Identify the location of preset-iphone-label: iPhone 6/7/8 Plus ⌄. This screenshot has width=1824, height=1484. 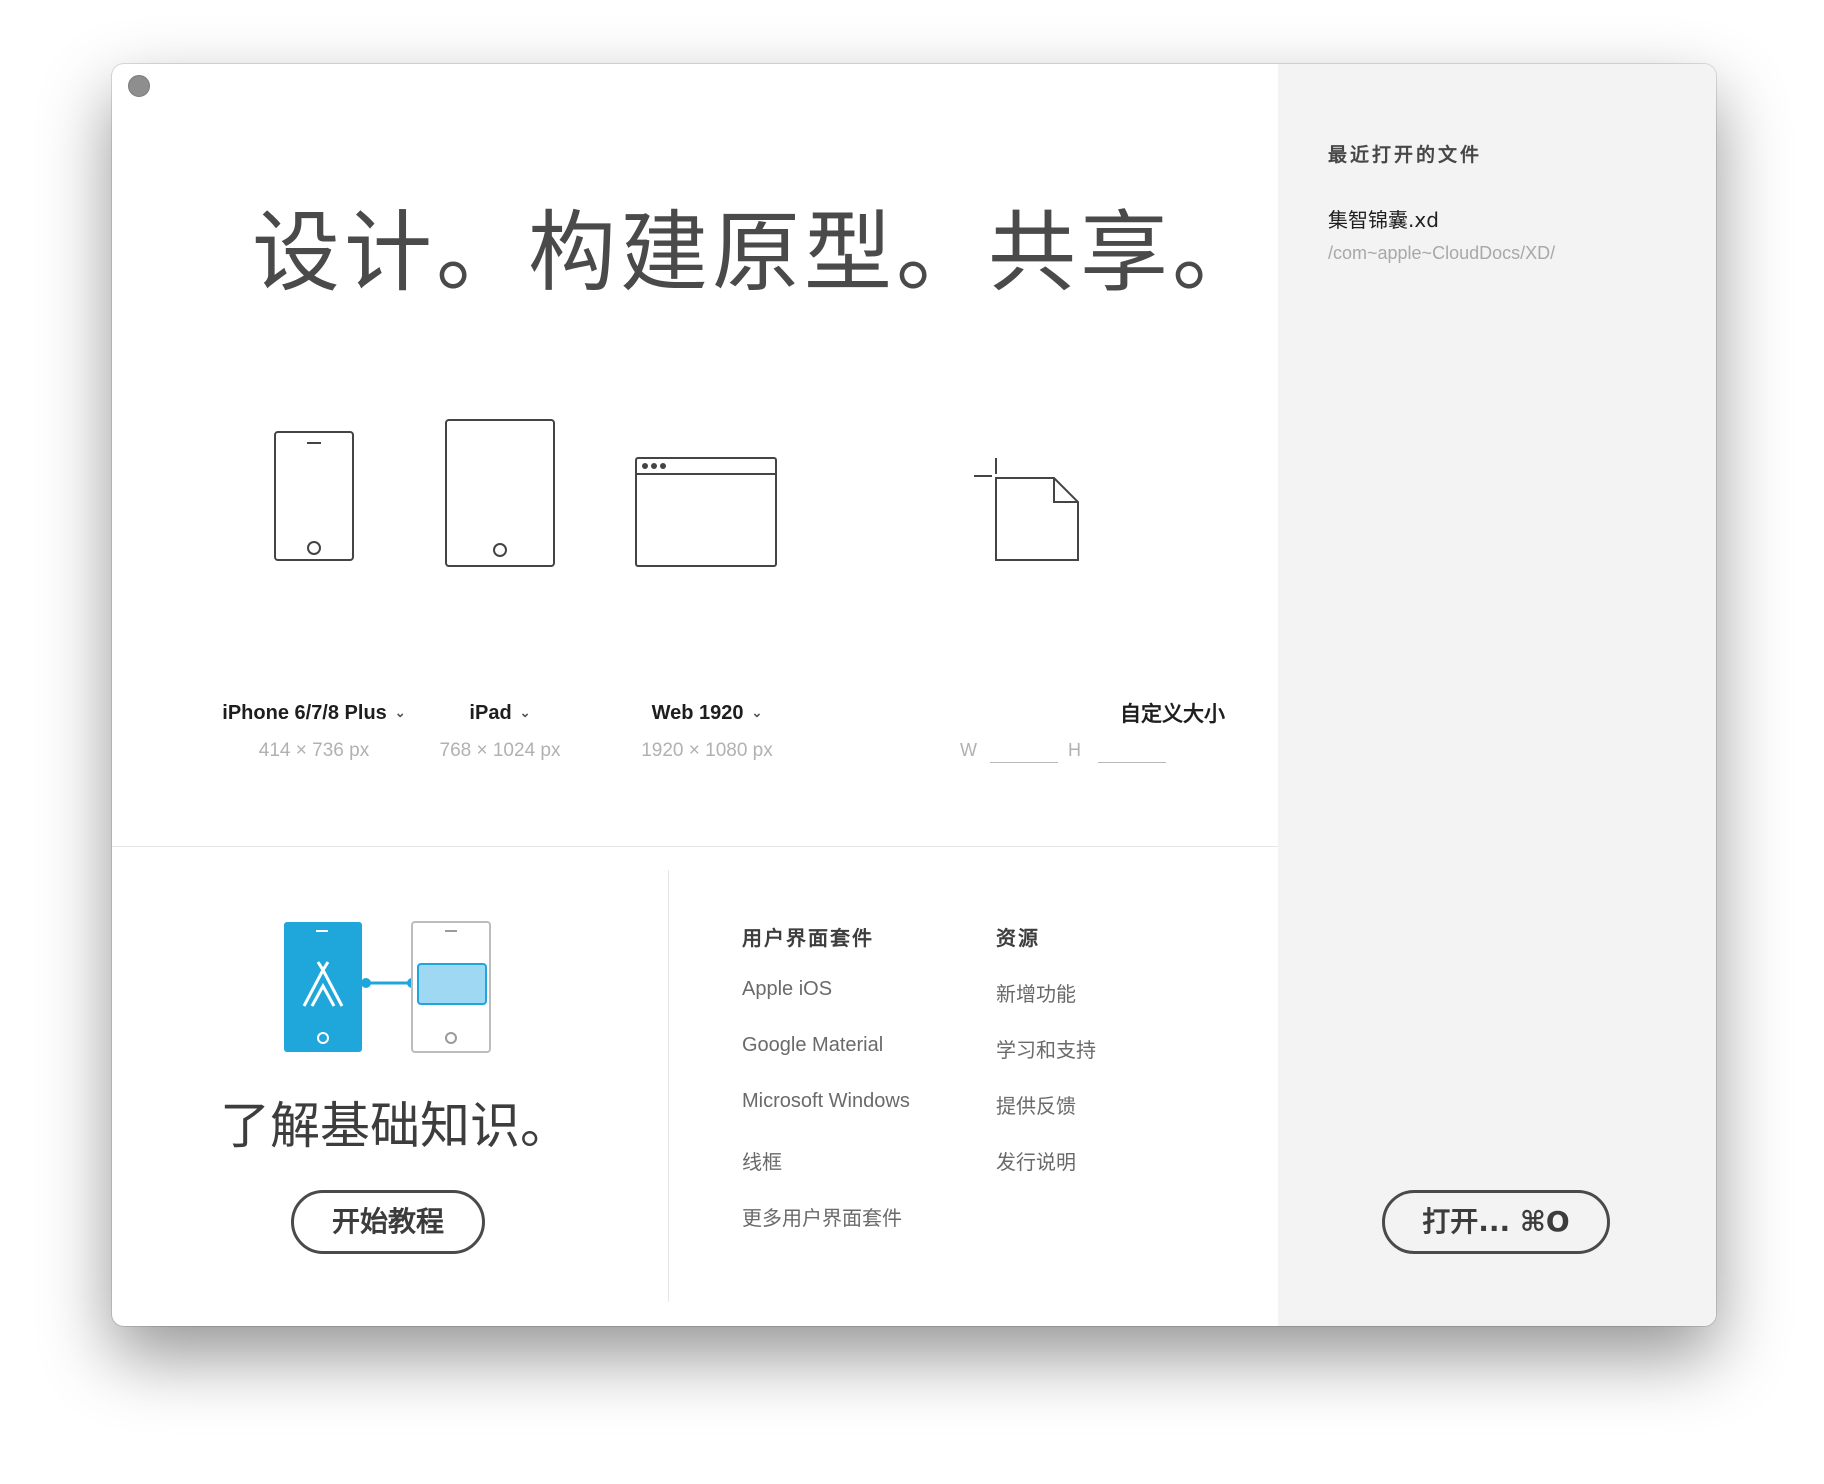
(314, 713).